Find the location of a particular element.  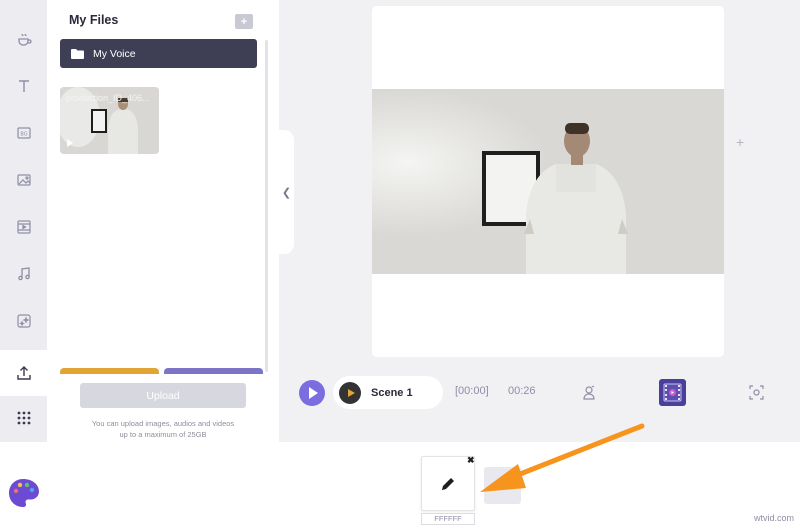

folder-item-my-voice: My Voice is located at coordinates (158, 53).